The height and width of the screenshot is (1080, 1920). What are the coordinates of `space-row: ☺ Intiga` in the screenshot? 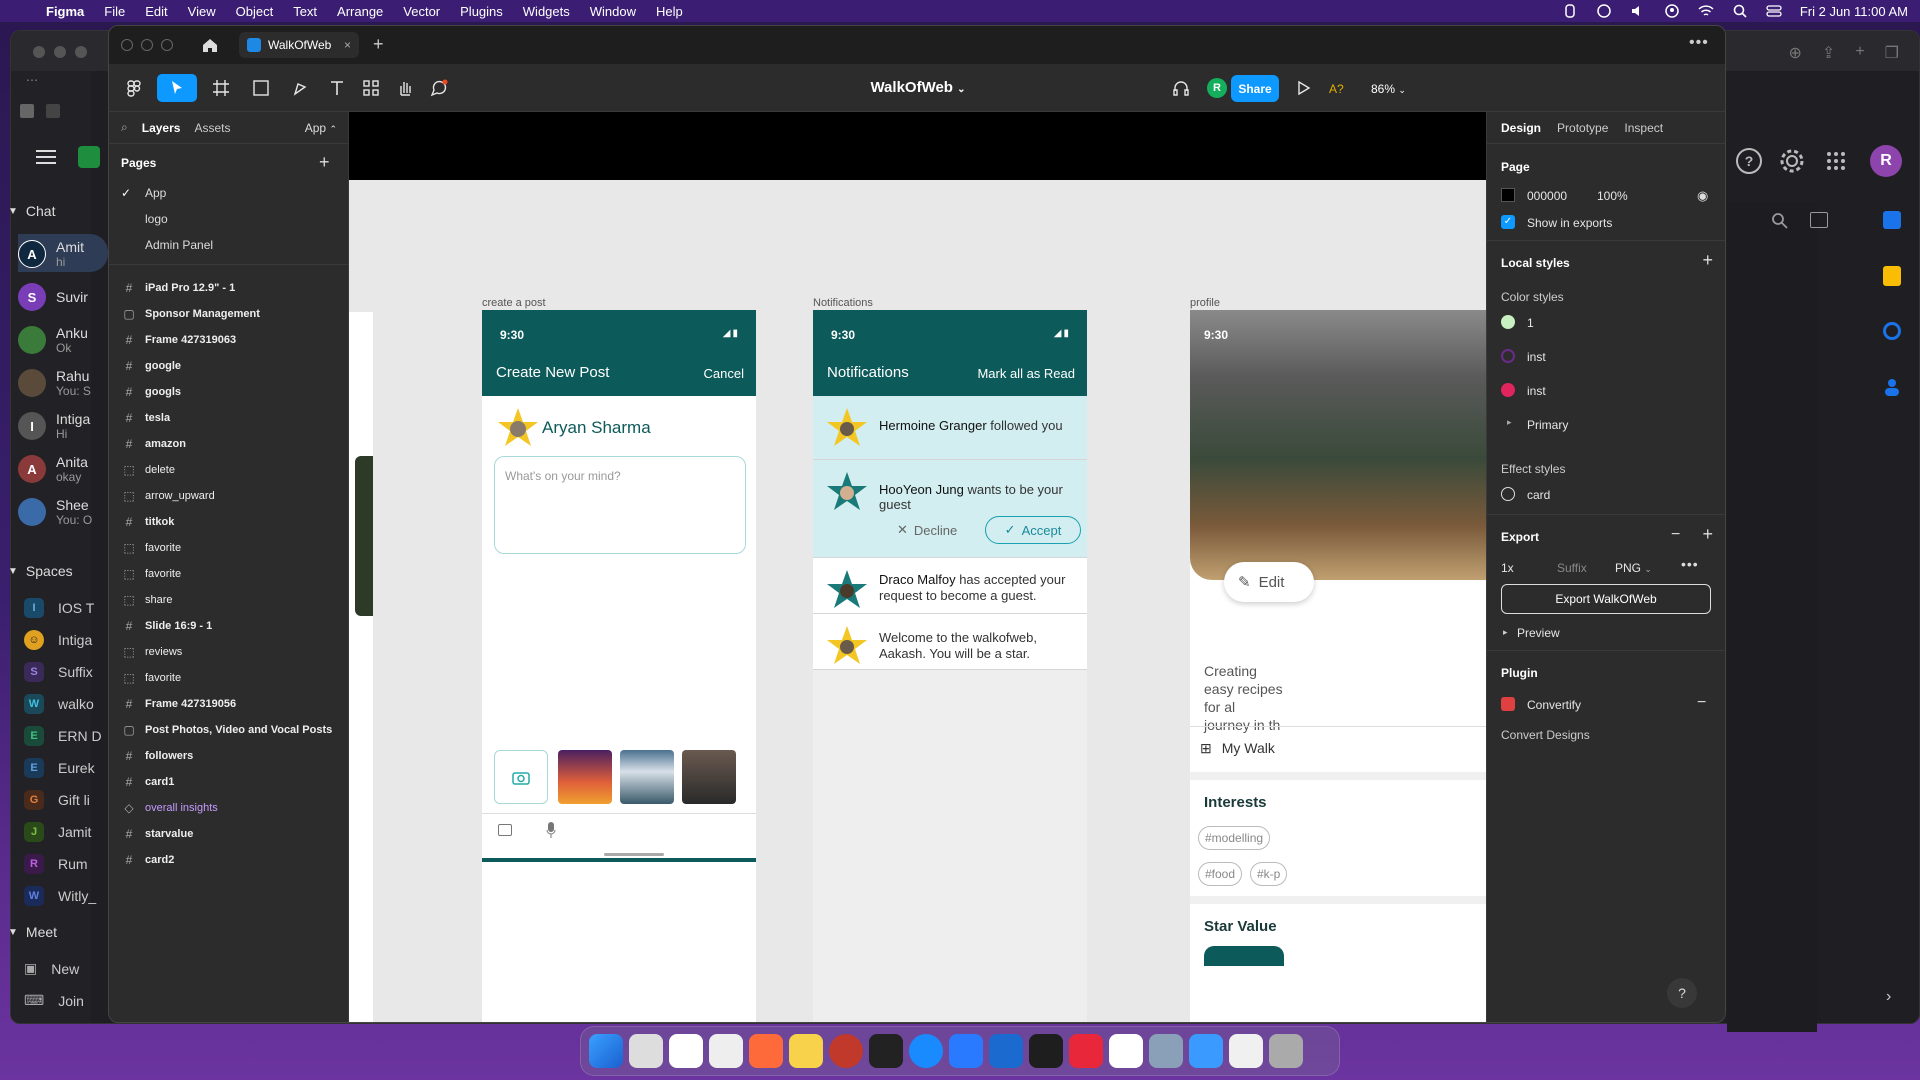 It's located at (58, 640).